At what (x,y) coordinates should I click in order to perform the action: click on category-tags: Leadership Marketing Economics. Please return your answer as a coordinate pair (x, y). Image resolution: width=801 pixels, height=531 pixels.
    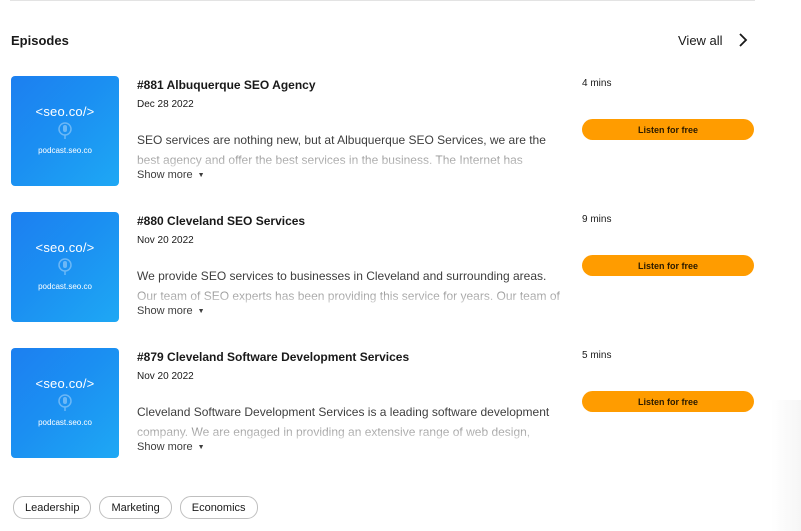
    Looking at the image, I should click on (139, 507).